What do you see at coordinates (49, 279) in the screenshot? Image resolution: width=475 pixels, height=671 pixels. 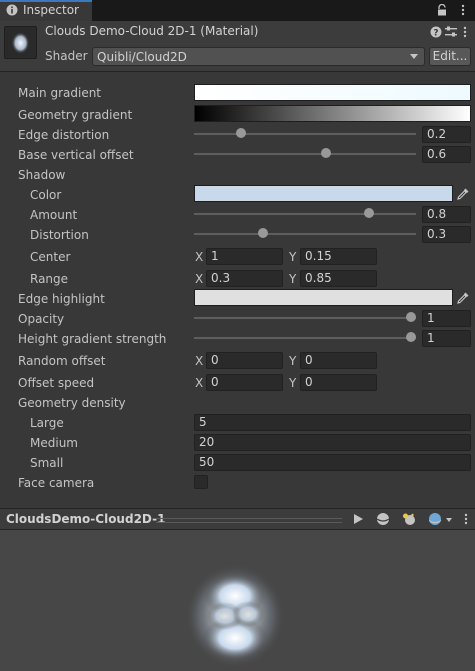 I see `shadow-range-label: Range` at bounding box center [49, 279].